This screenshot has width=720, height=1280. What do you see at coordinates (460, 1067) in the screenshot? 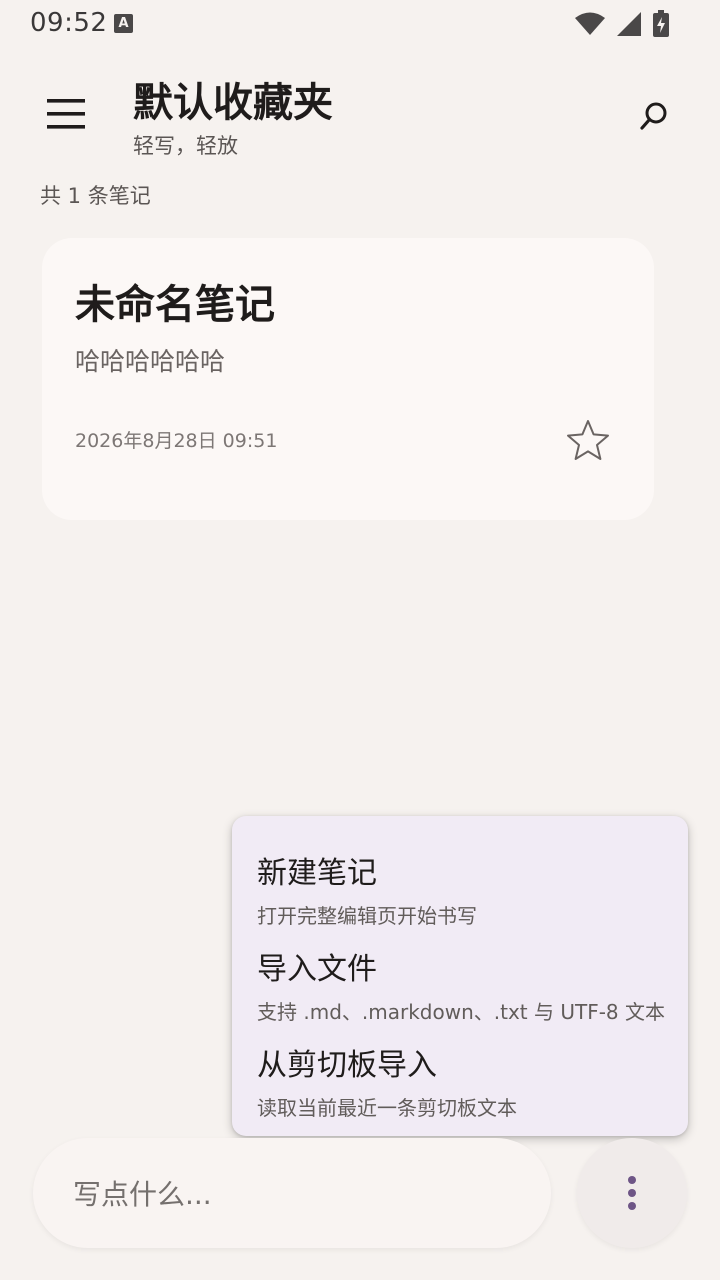
I see `menu-item-import-clipboard: 从剪切板导入 读取当前最近一条剪切板文本` at bounding box center [460, 1067].